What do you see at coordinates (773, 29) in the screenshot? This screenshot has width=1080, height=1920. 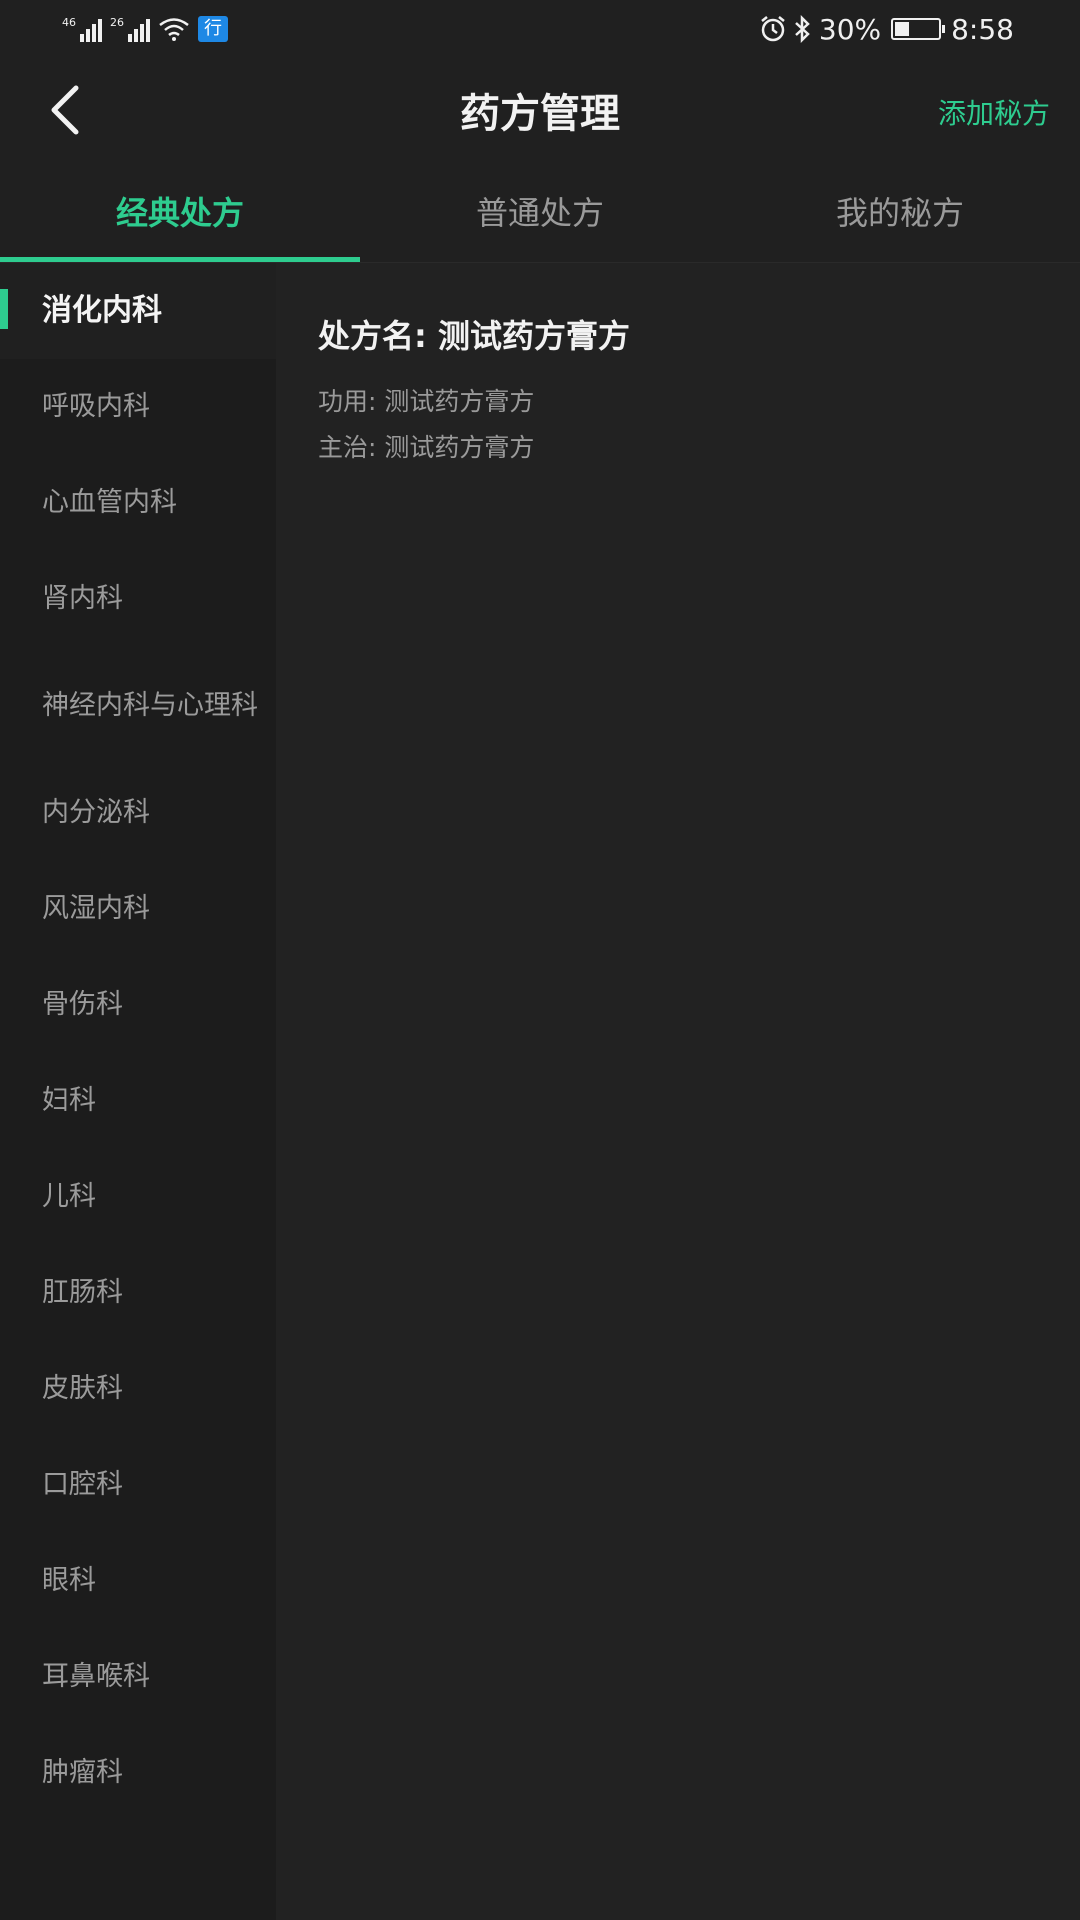 I see `alarm-icon` at bounding box center [773, 29].